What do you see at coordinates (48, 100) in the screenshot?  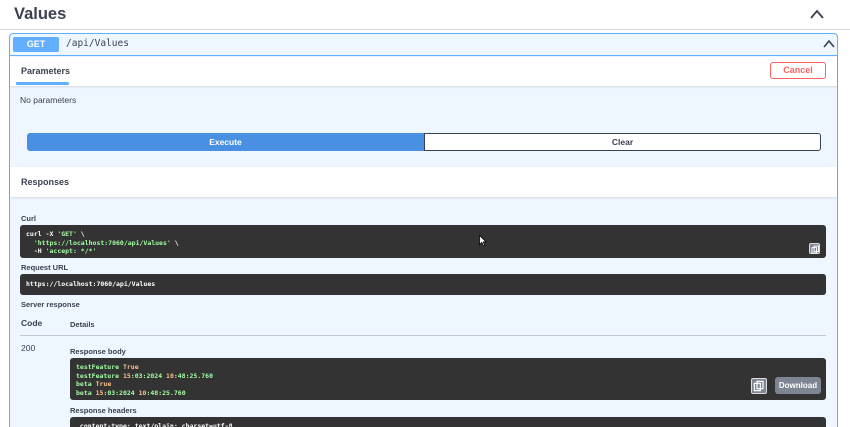 I see `no-parameters-text: No parameters` at bounding box center [48, 100].